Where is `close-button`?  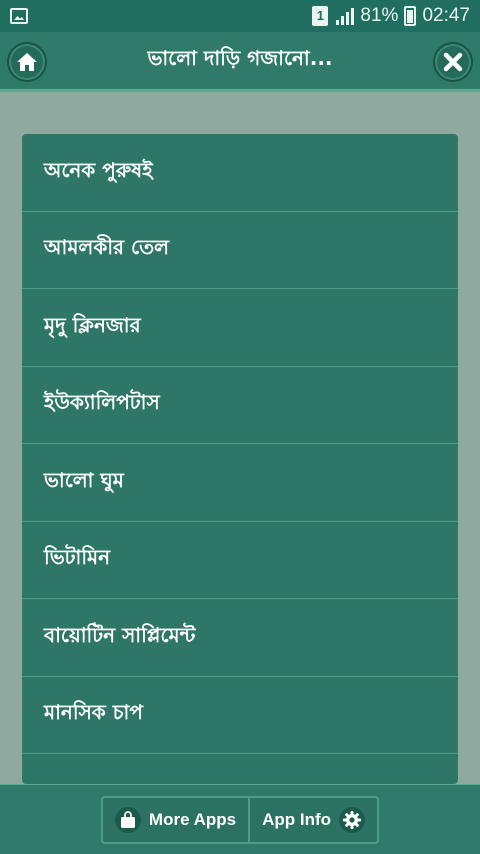
close-button is located at coordinates (453, 62).